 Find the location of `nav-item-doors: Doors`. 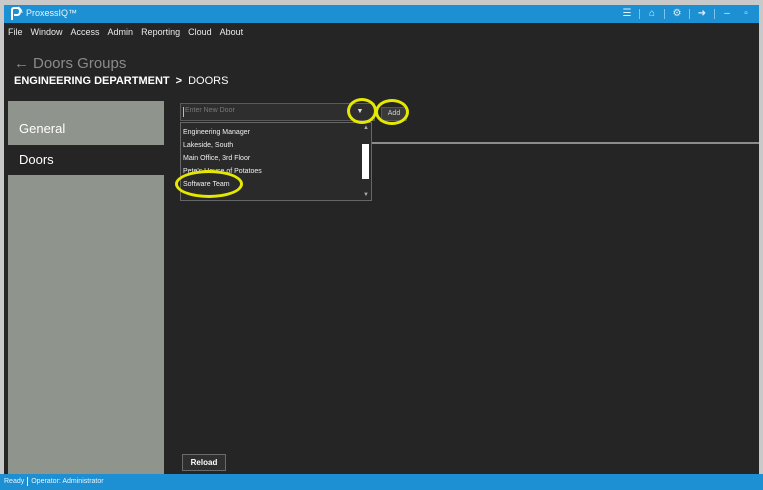

nav-item-doors: Doors is located at coordinates (86, 160).